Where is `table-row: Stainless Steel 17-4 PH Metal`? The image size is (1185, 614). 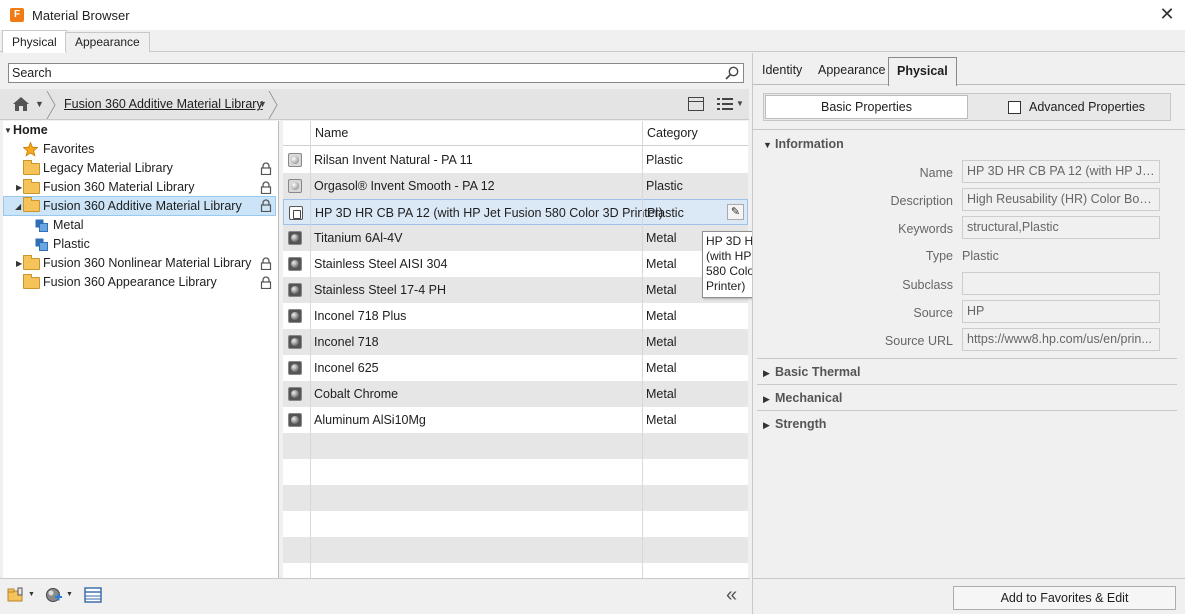 table-row: Stainless Steel 17-4 PH Metal is located at coordinates (515, 290).